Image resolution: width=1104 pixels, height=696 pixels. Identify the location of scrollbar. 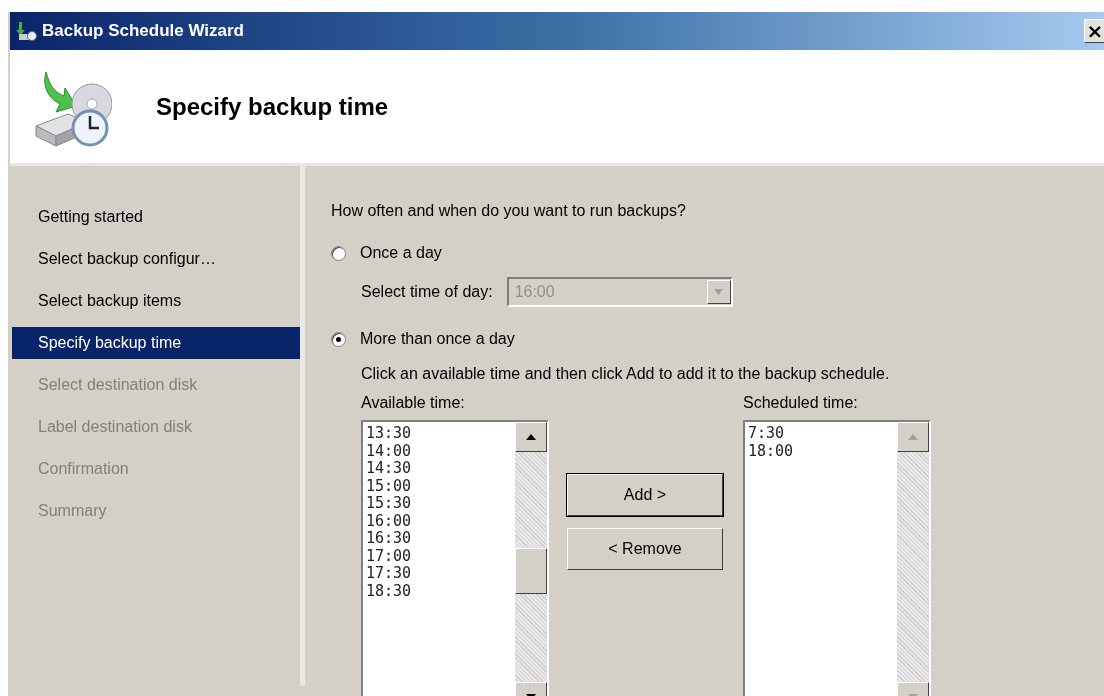
(531, 559).